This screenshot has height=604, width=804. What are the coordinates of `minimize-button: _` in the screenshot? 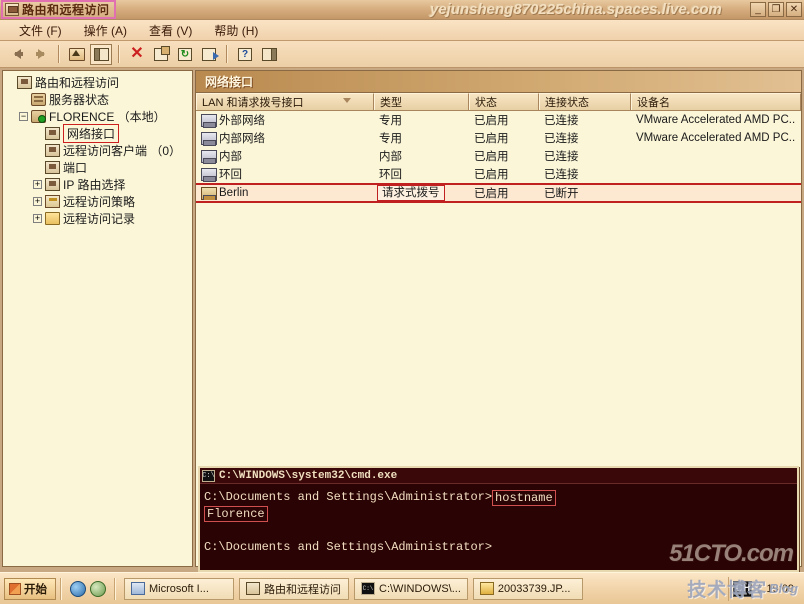 It's located at (758, 9).